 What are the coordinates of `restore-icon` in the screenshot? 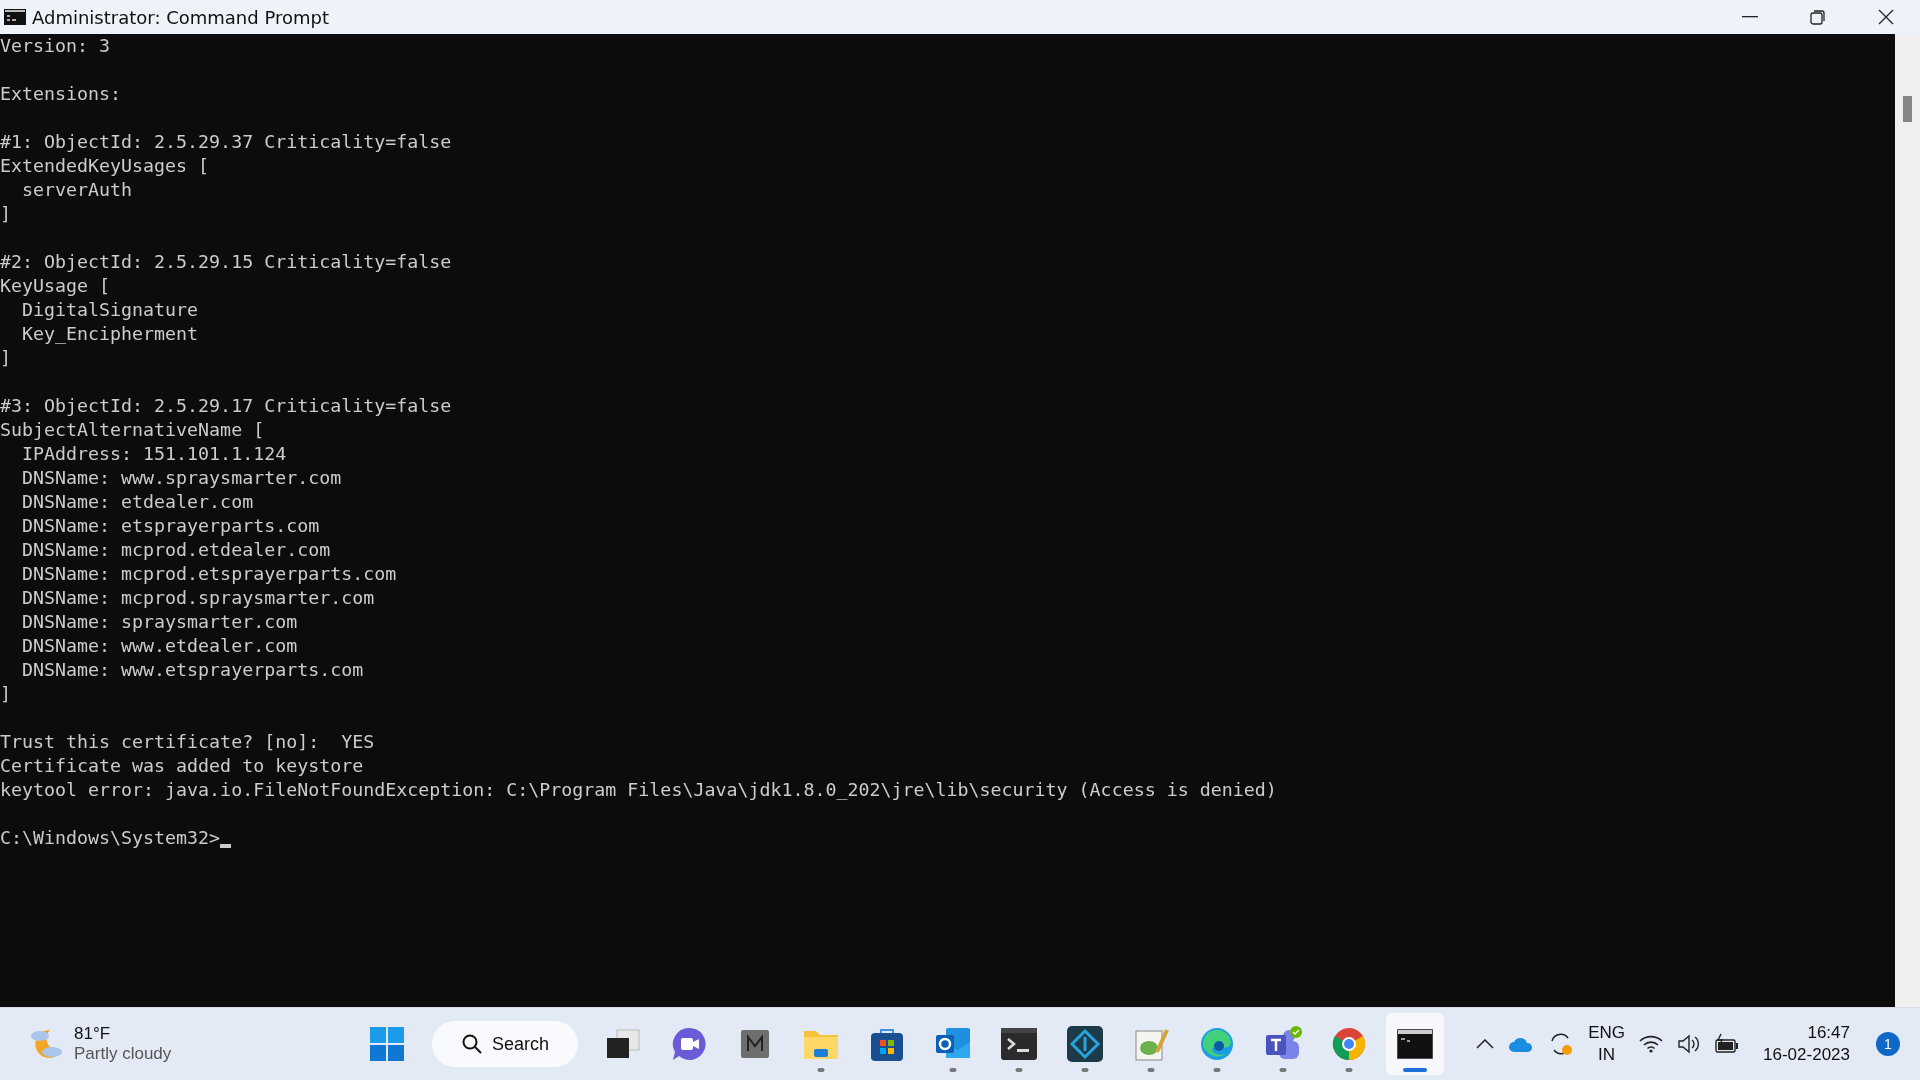 It's located at (1818, 17).